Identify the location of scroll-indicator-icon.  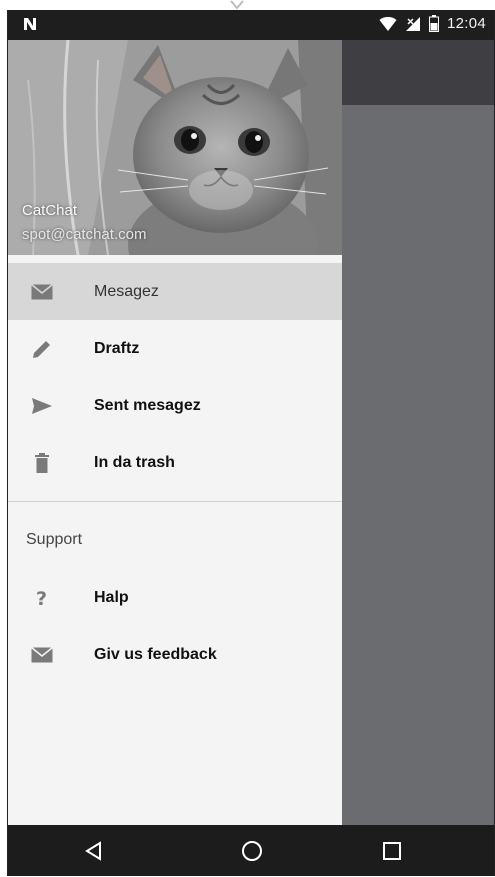
(237, 5).